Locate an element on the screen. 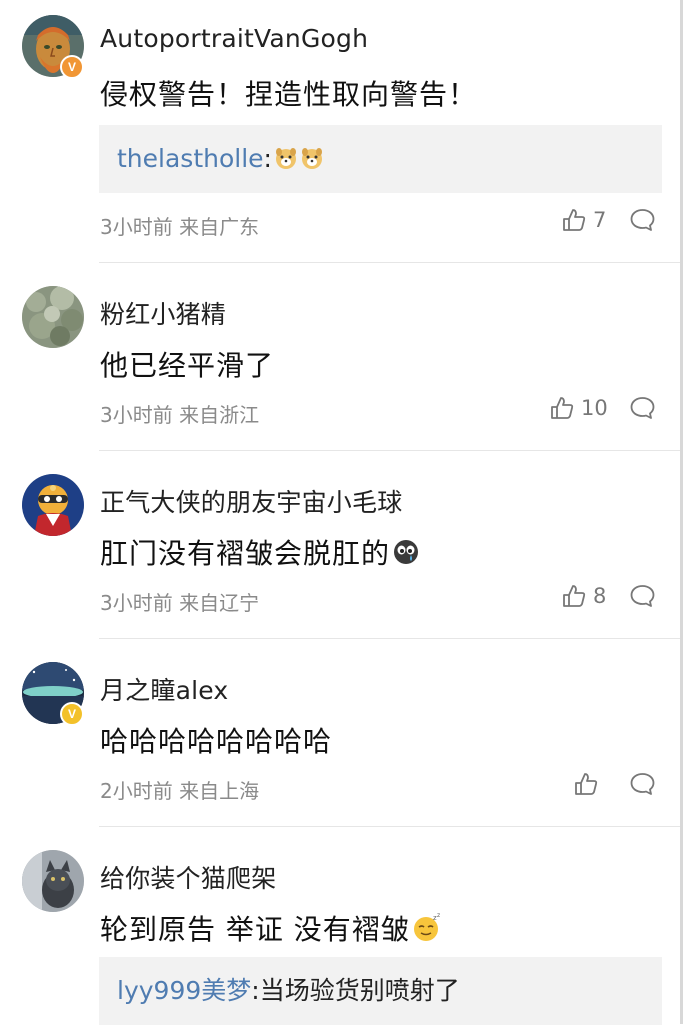  comment-meta: 3小时前 来自浙江 is located at coordinates (179, 413).